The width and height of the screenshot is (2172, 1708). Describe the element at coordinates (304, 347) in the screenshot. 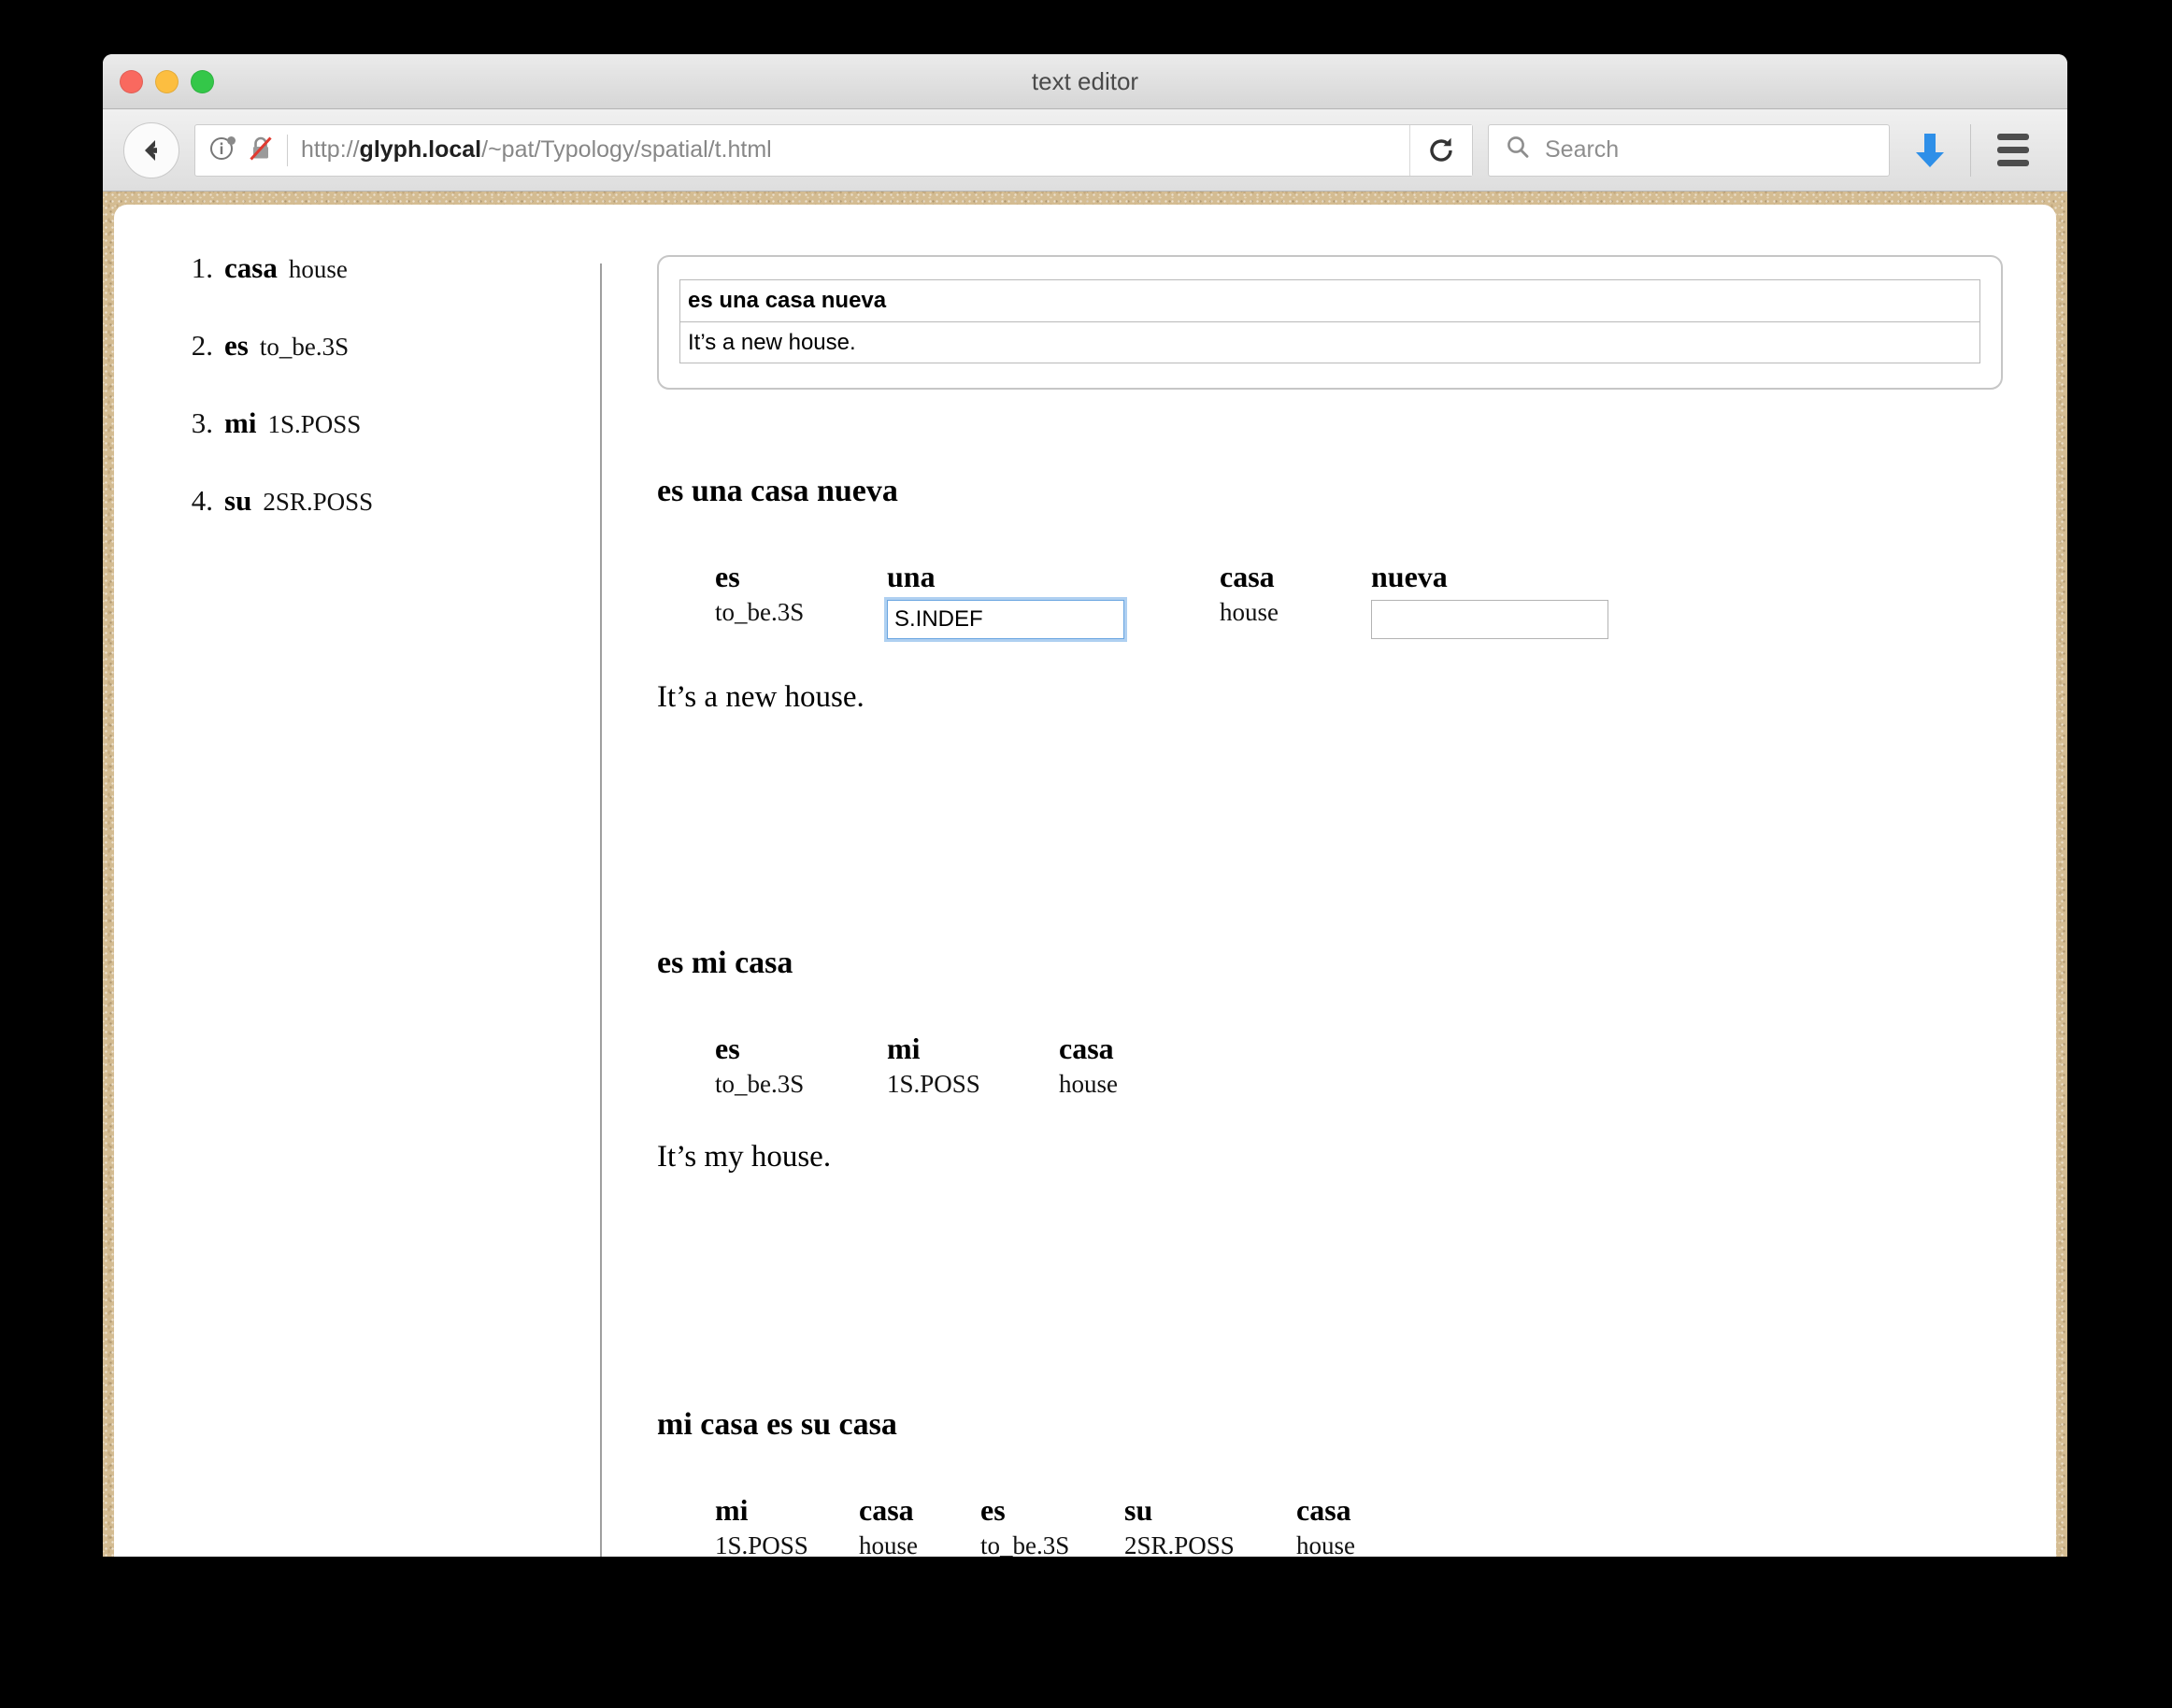

I see `lexicon-item-gloss: to_be.3S` at that location.